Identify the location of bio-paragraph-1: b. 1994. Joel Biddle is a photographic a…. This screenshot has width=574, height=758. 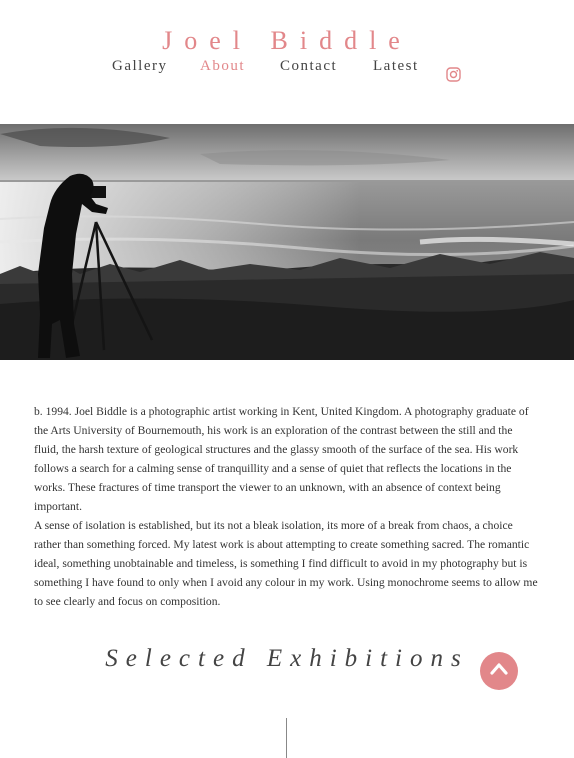
(281, 459).